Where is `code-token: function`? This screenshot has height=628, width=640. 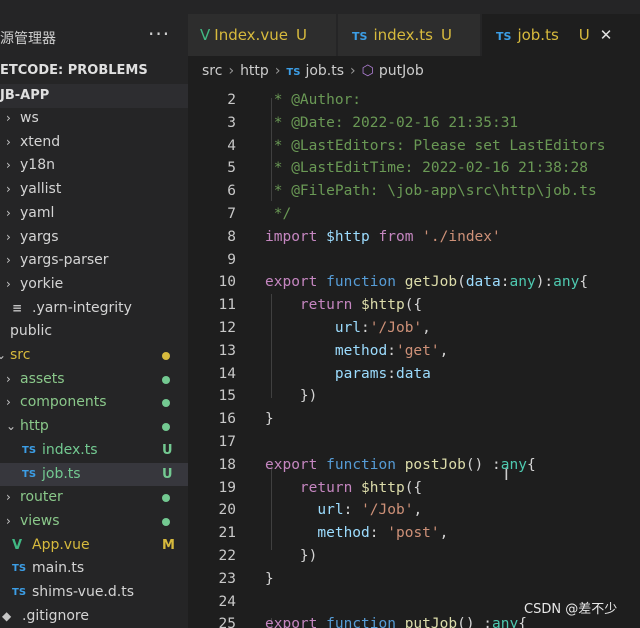 code-token: function is located at coordinates (361, 282).